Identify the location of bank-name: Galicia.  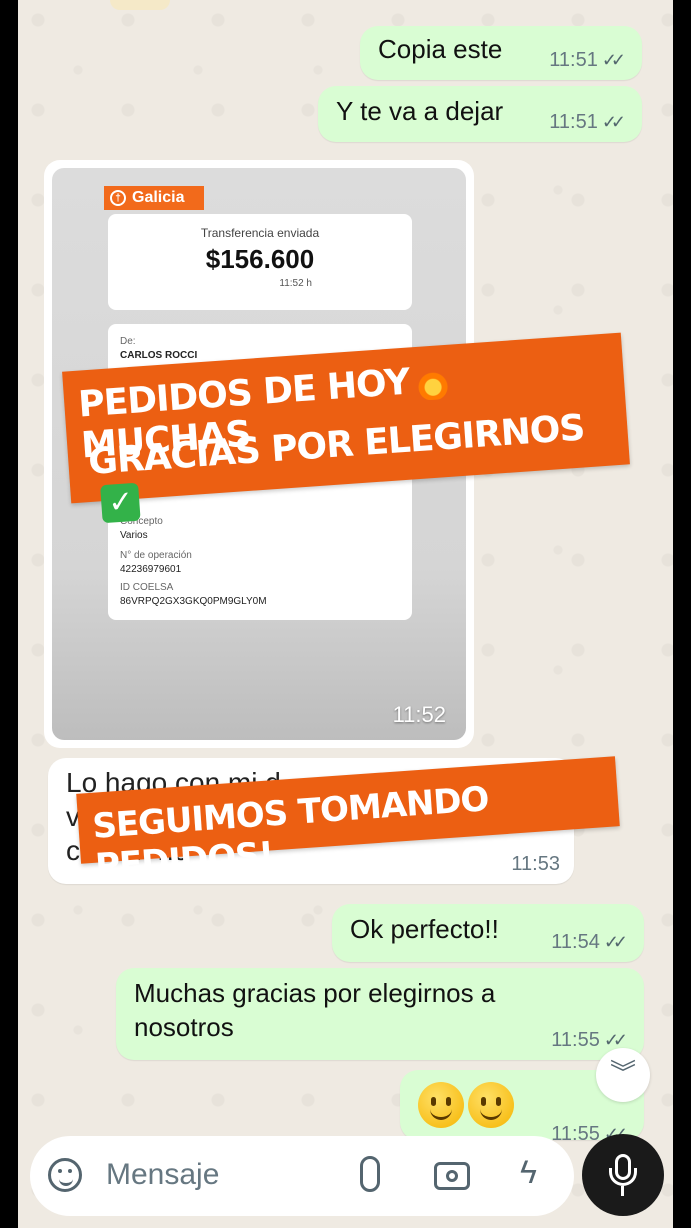
(158, 197).